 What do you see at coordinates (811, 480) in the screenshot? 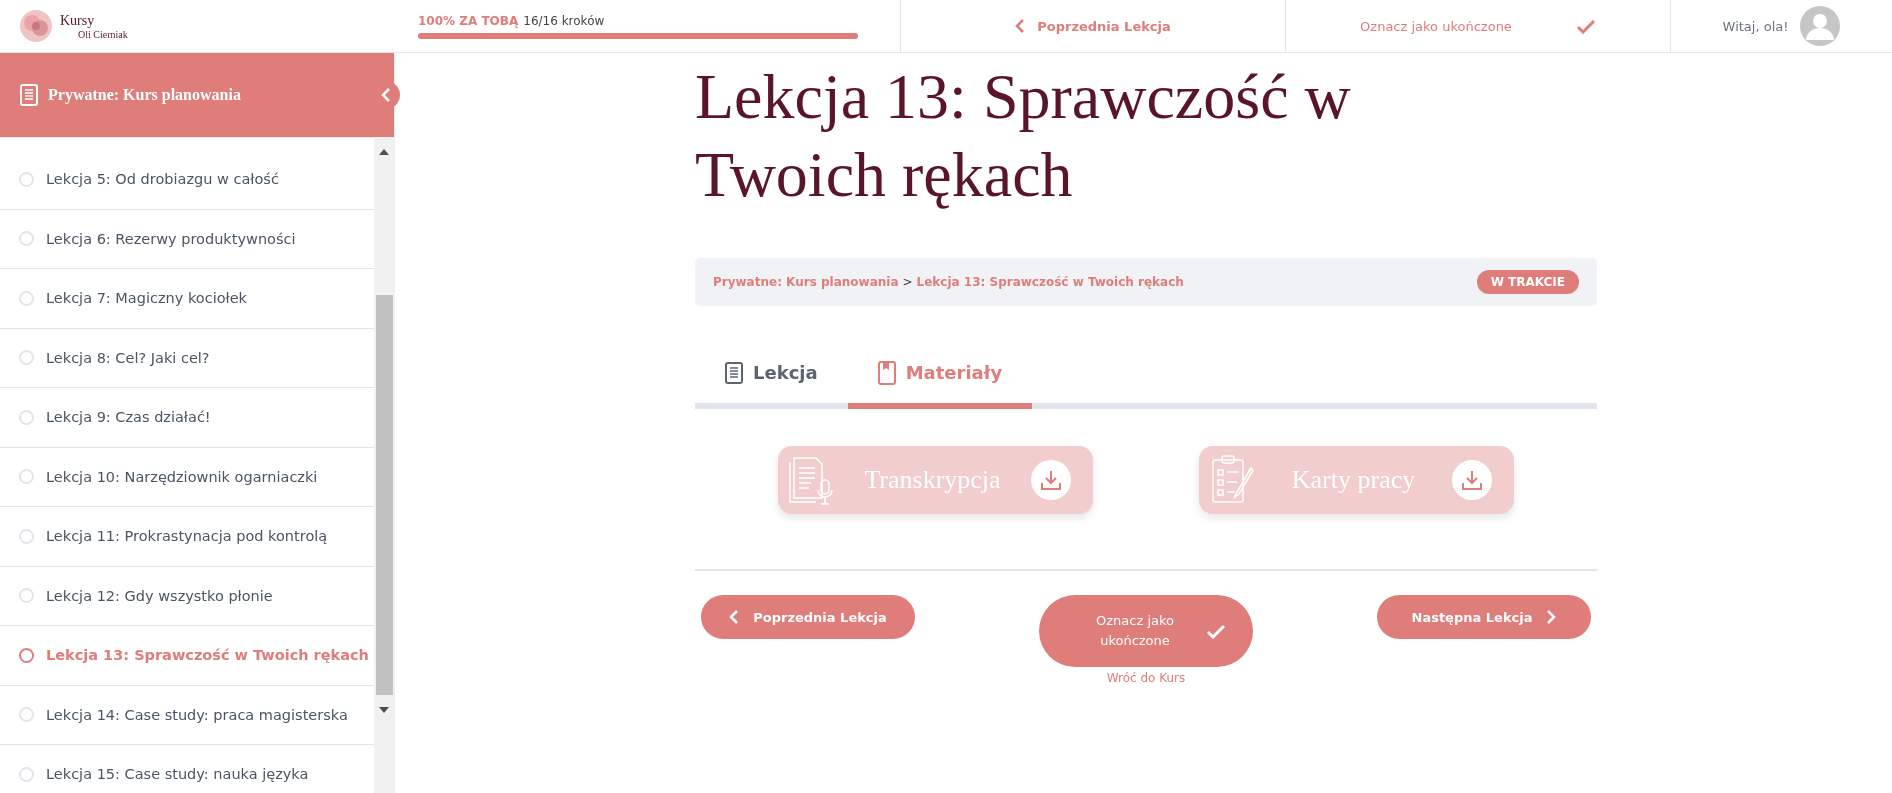
I see `document-microphone-icon` at bounding box center [811, 480].